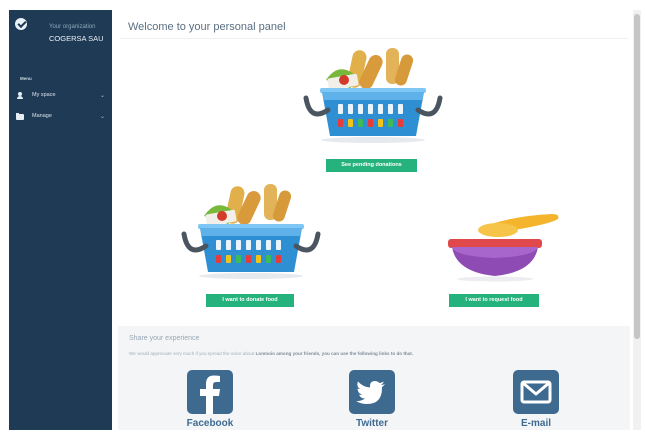 The height and width of the screenshot is (439, 645). I want to click on facebook-icon, so click(210, 392).